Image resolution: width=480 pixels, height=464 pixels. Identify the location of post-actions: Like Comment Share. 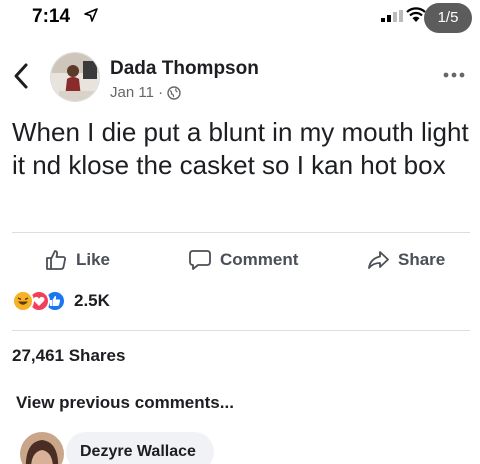
(240, 258).